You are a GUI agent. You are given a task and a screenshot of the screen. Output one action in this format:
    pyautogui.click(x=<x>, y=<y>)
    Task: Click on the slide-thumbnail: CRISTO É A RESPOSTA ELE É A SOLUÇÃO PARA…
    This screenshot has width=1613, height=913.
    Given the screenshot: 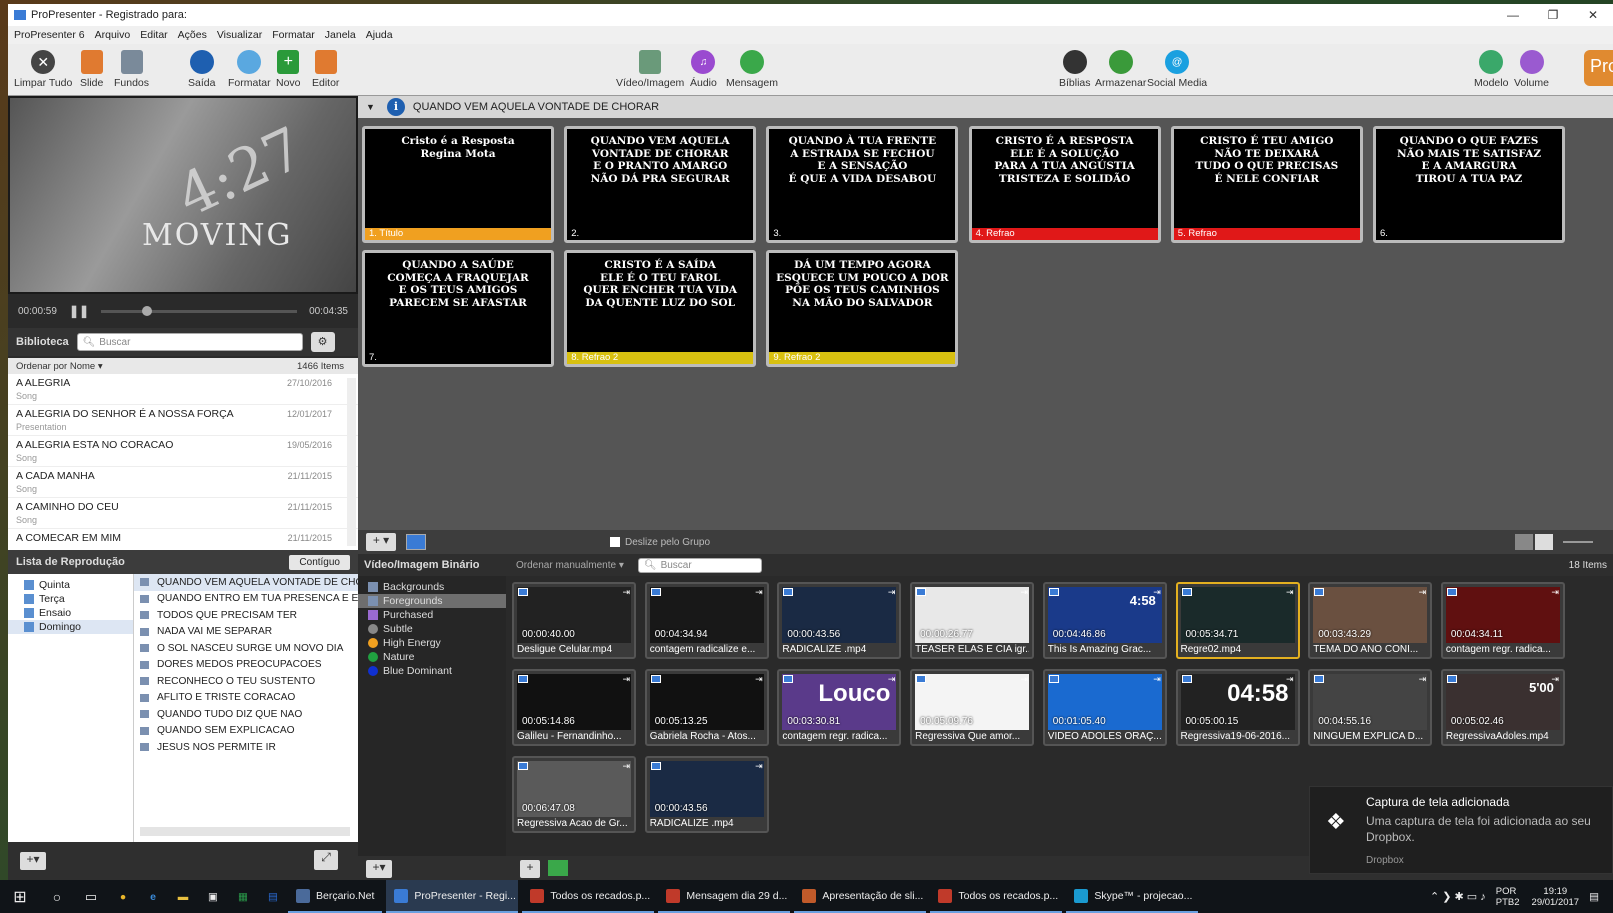 What is the action you would take?
    pyautogui.click(x=1064, y=184)
    